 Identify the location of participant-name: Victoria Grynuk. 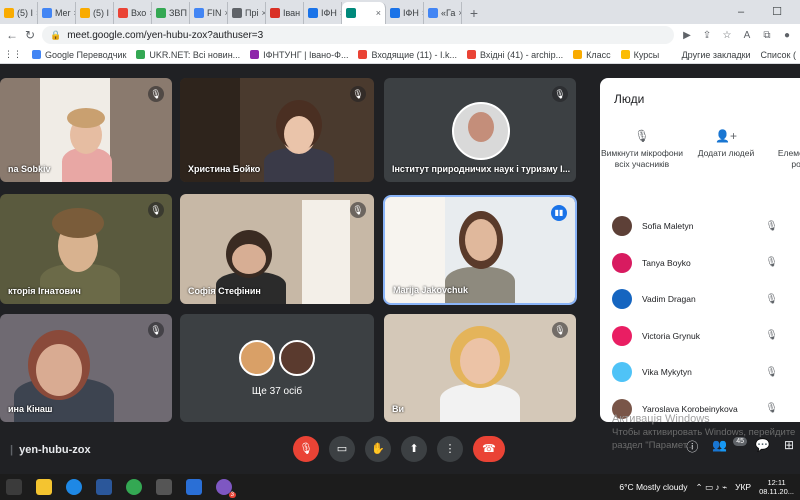
(671, 335).